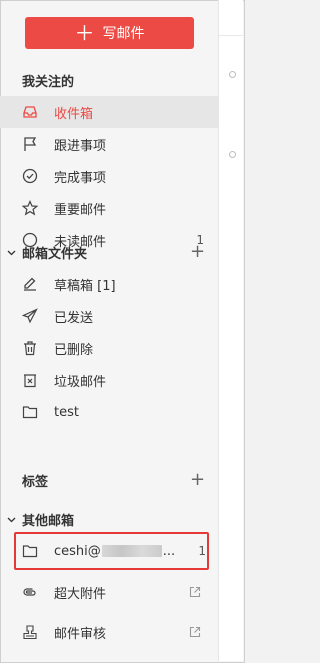 Image resolution: width=320 pixels, height=663 pixels. What do you see at coordinates (30, 632) in the screenshot?
I see `review-icon` at bounding box center [30, 632].